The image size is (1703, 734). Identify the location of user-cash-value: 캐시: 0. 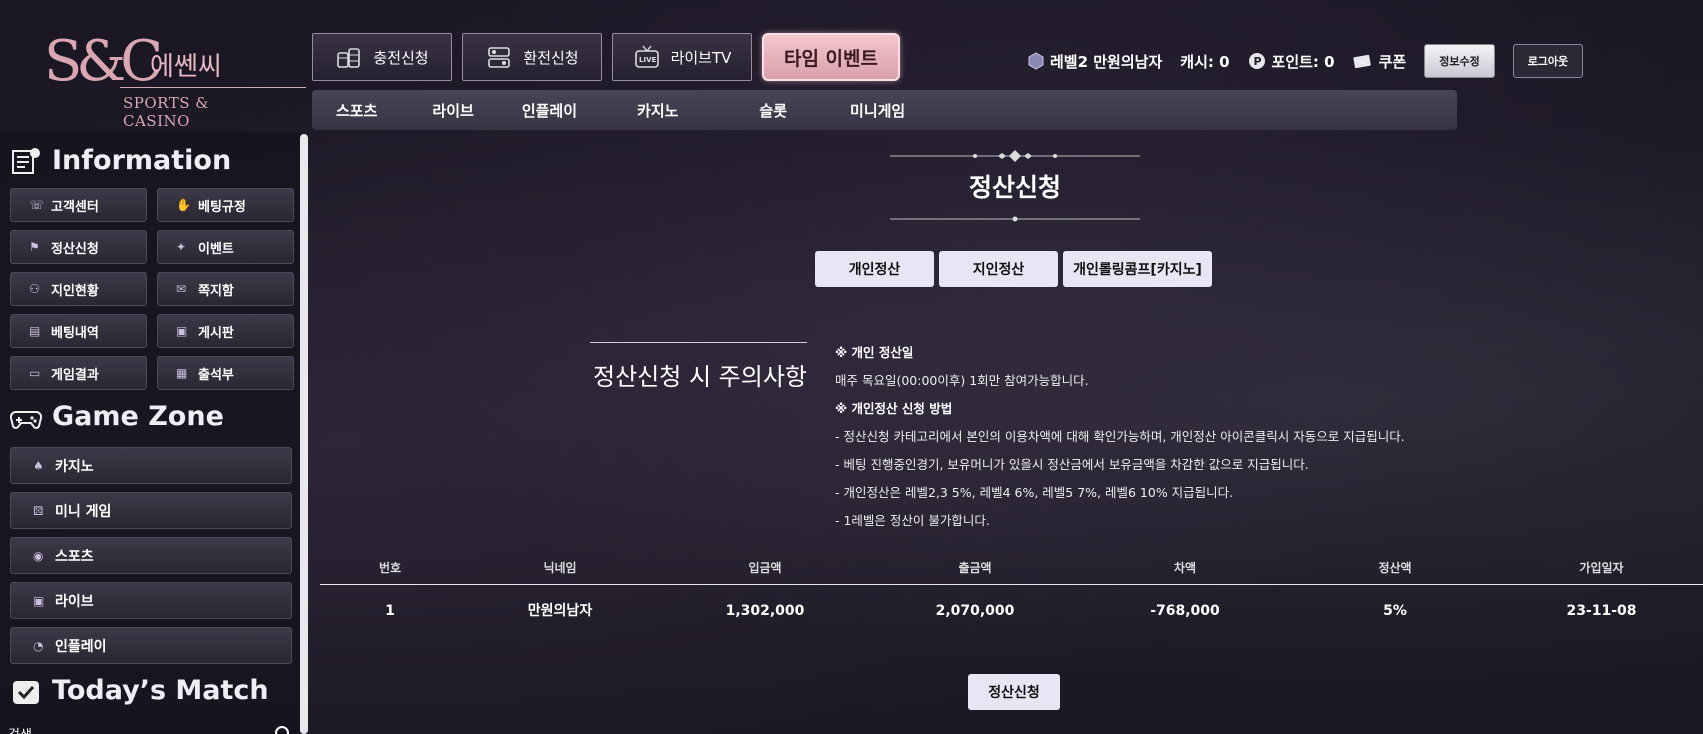
(1205, 61).